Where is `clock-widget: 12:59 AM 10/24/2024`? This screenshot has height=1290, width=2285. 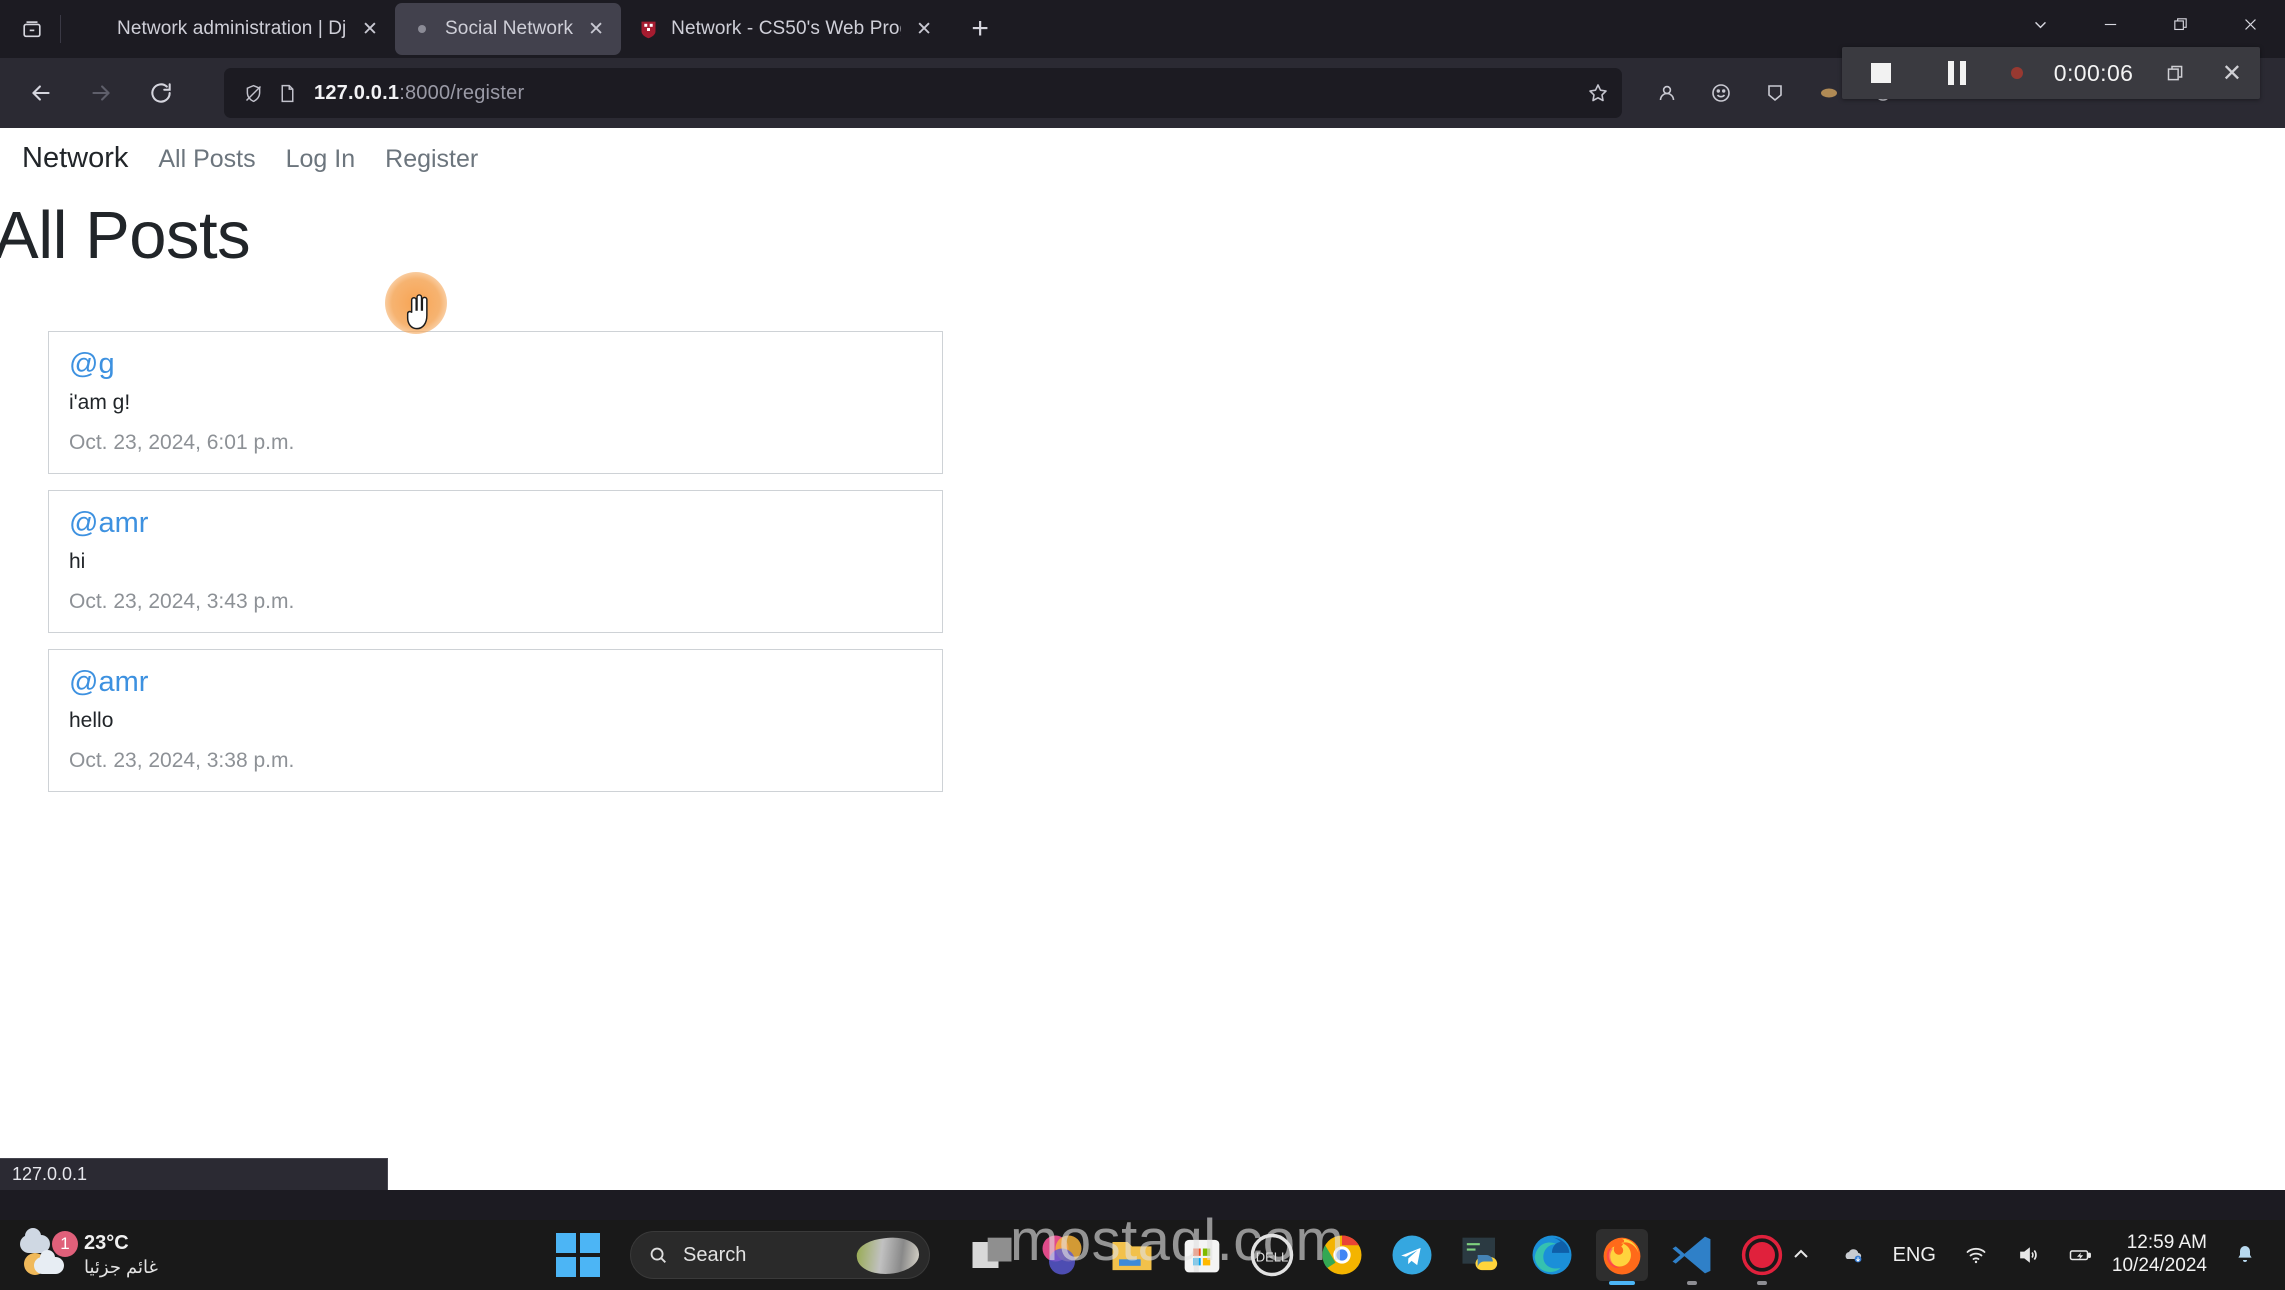 clock-widget: 12:59 AM 10/24/2024 is located at coordinates (2162, 1255).